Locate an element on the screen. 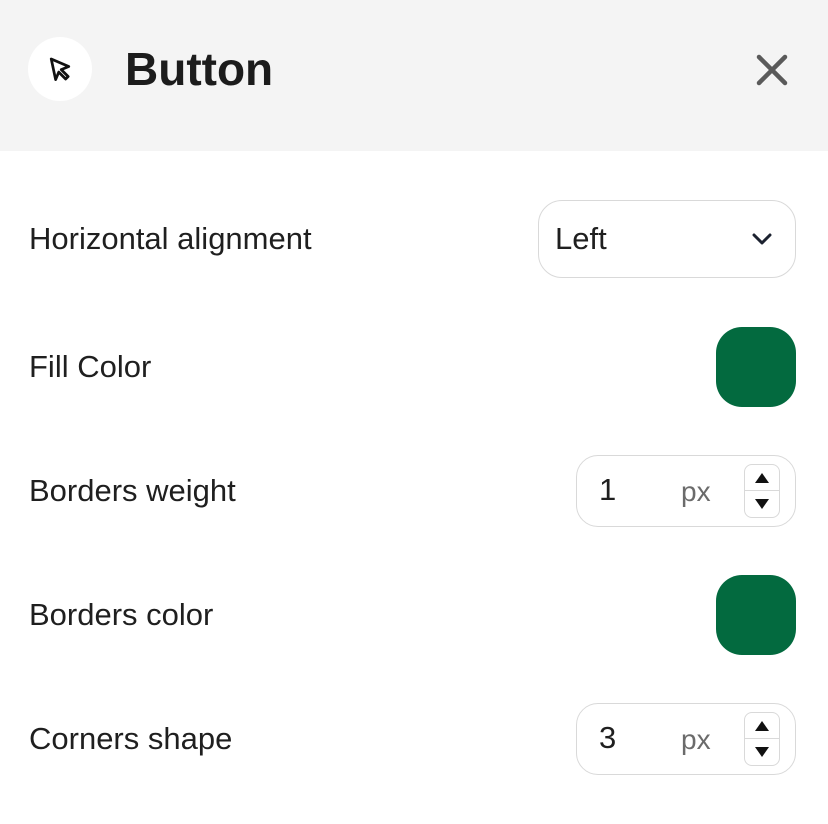 The width and height of the screenshot is (828, 824). fill-color-label: Fill Color is located at coordinates (90, 366).